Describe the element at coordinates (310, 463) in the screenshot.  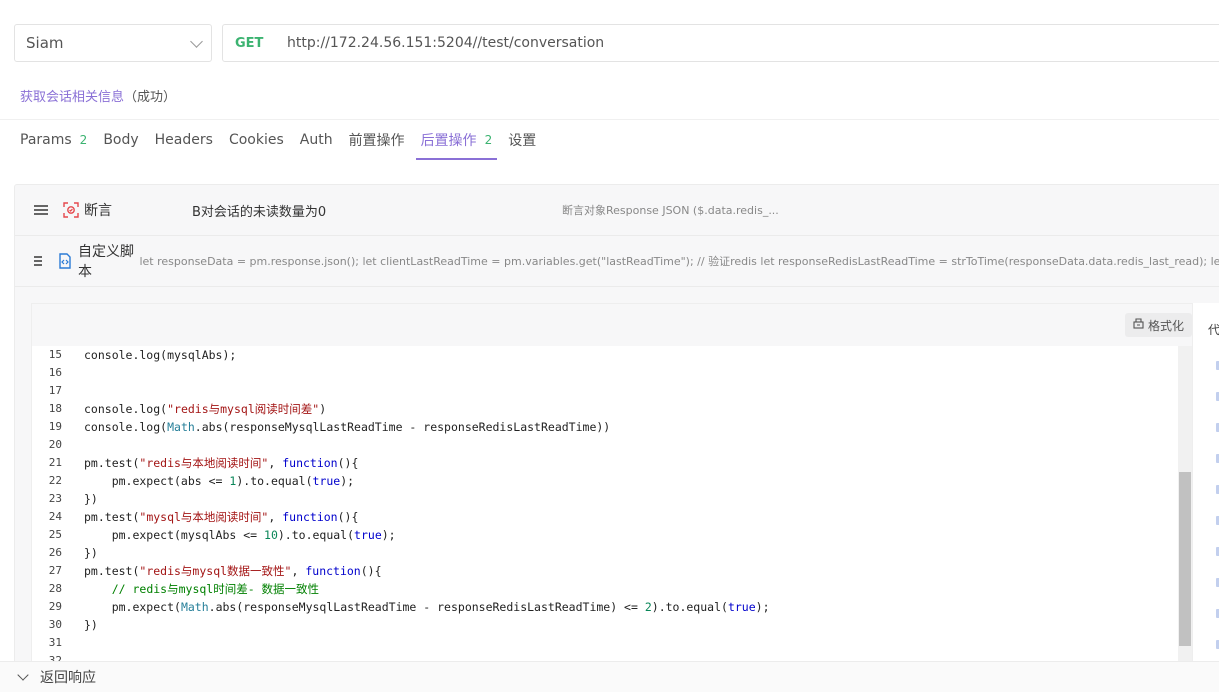
I see `code-token: function` at that location.